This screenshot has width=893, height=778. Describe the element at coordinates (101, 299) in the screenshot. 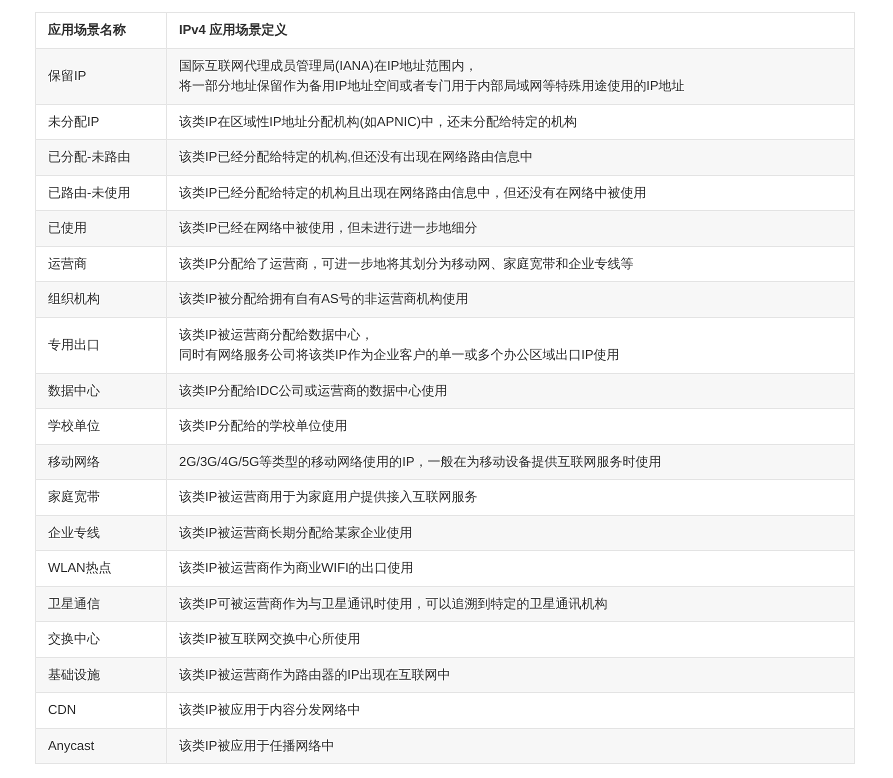

I see `table-cell: 组织机构` at that location.